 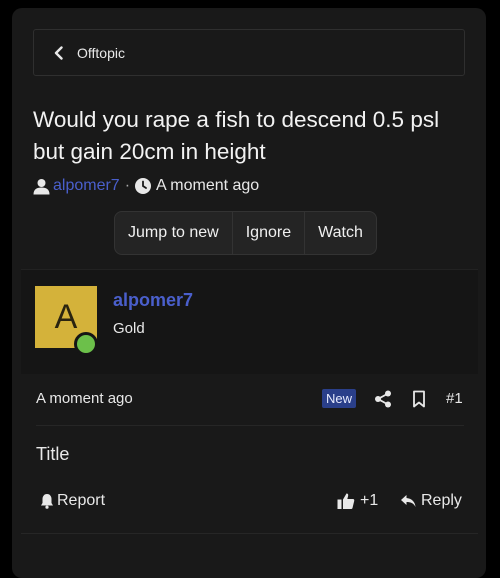 I want to click on thread-author-link: alpomer7, so click(x=86, y=186).